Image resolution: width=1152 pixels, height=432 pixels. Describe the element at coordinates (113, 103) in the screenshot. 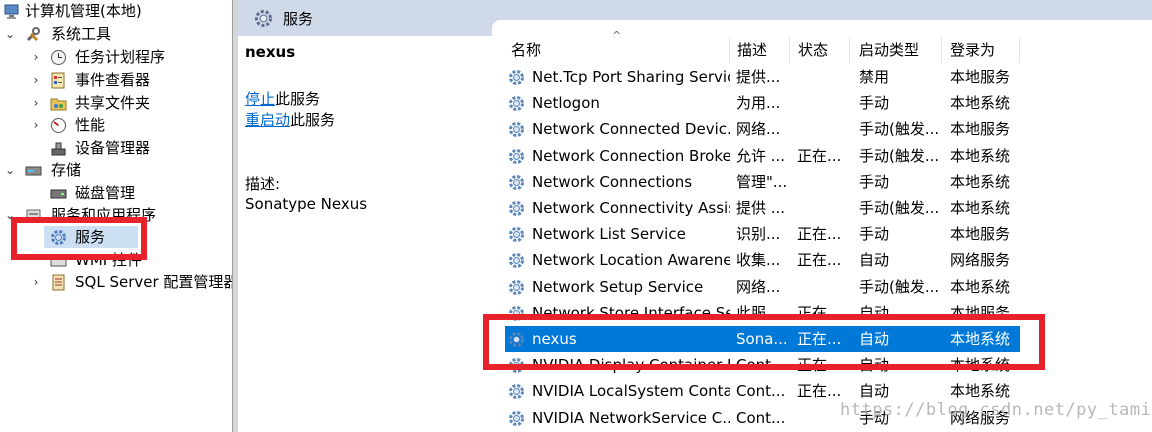

I see `tree-label: 共享文件夹` at that location.